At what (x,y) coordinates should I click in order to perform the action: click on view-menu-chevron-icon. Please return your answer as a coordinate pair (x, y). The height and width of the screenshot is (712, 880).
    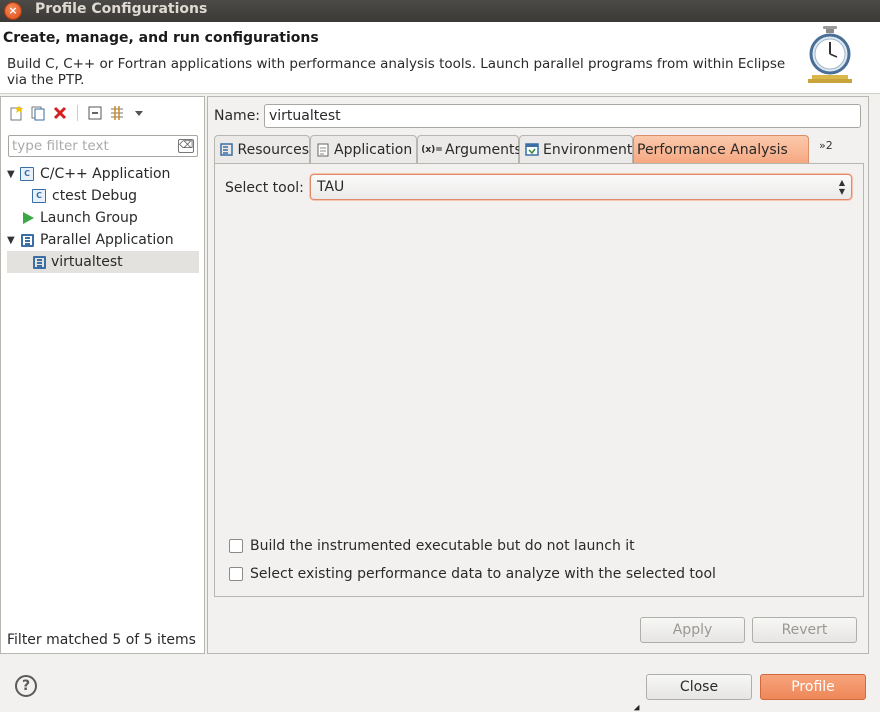
    Looking at the image, I should click on (139, 113).